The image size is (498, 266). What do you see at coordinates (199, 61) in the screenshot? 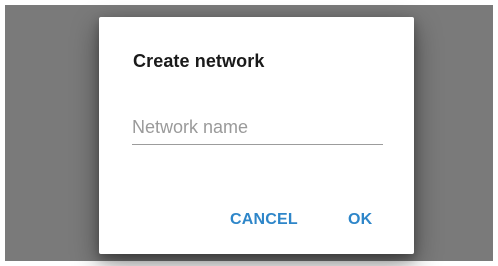
I see `dialog-title: Create network` at bounding box center [199, 61].